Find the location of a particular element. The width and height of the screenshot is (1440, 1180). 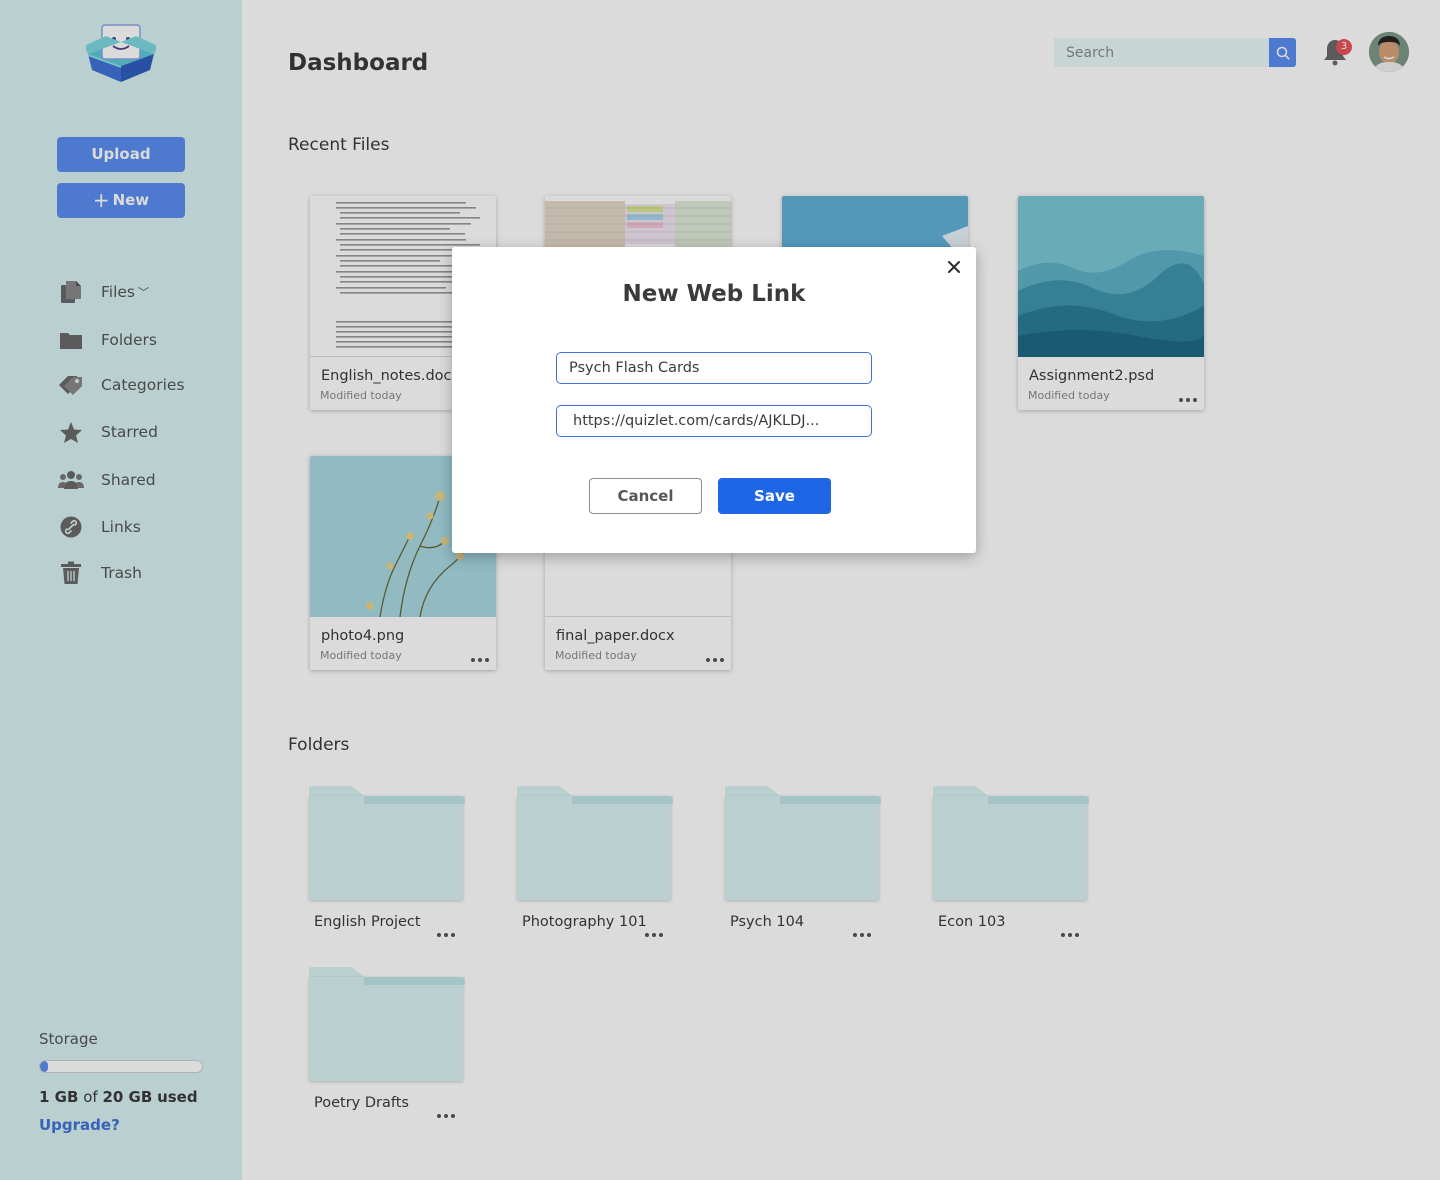

close-icon is located at coordinates (954, 267).